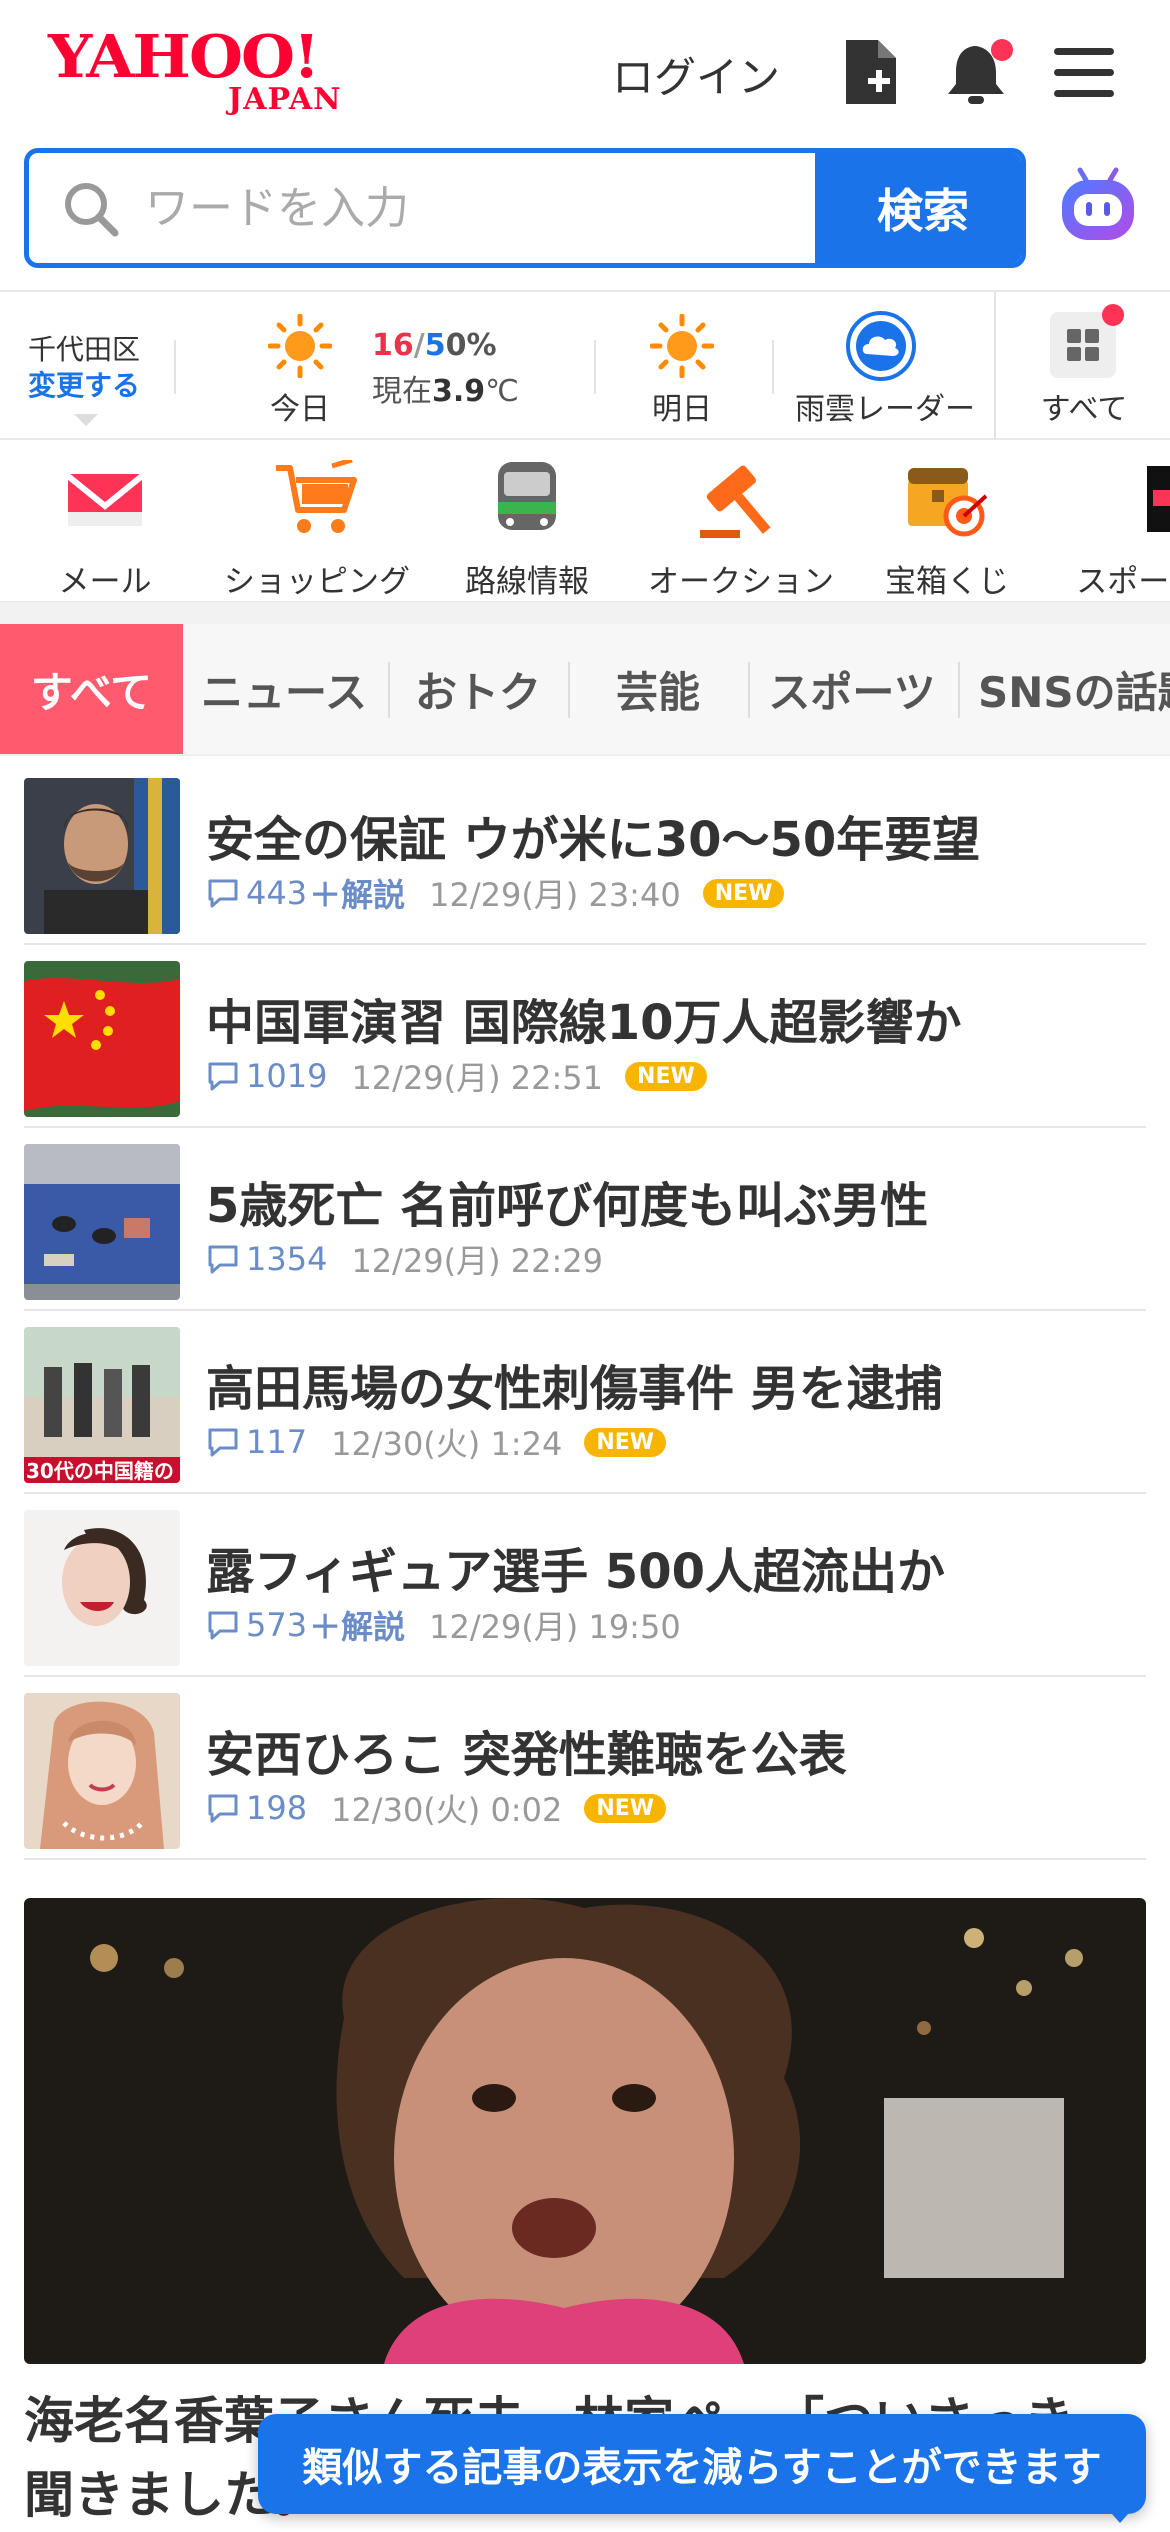  What do you see at coordinates (105, 500) in the screenshot?
I see `mail-icon` at bounding box center [105, 500].